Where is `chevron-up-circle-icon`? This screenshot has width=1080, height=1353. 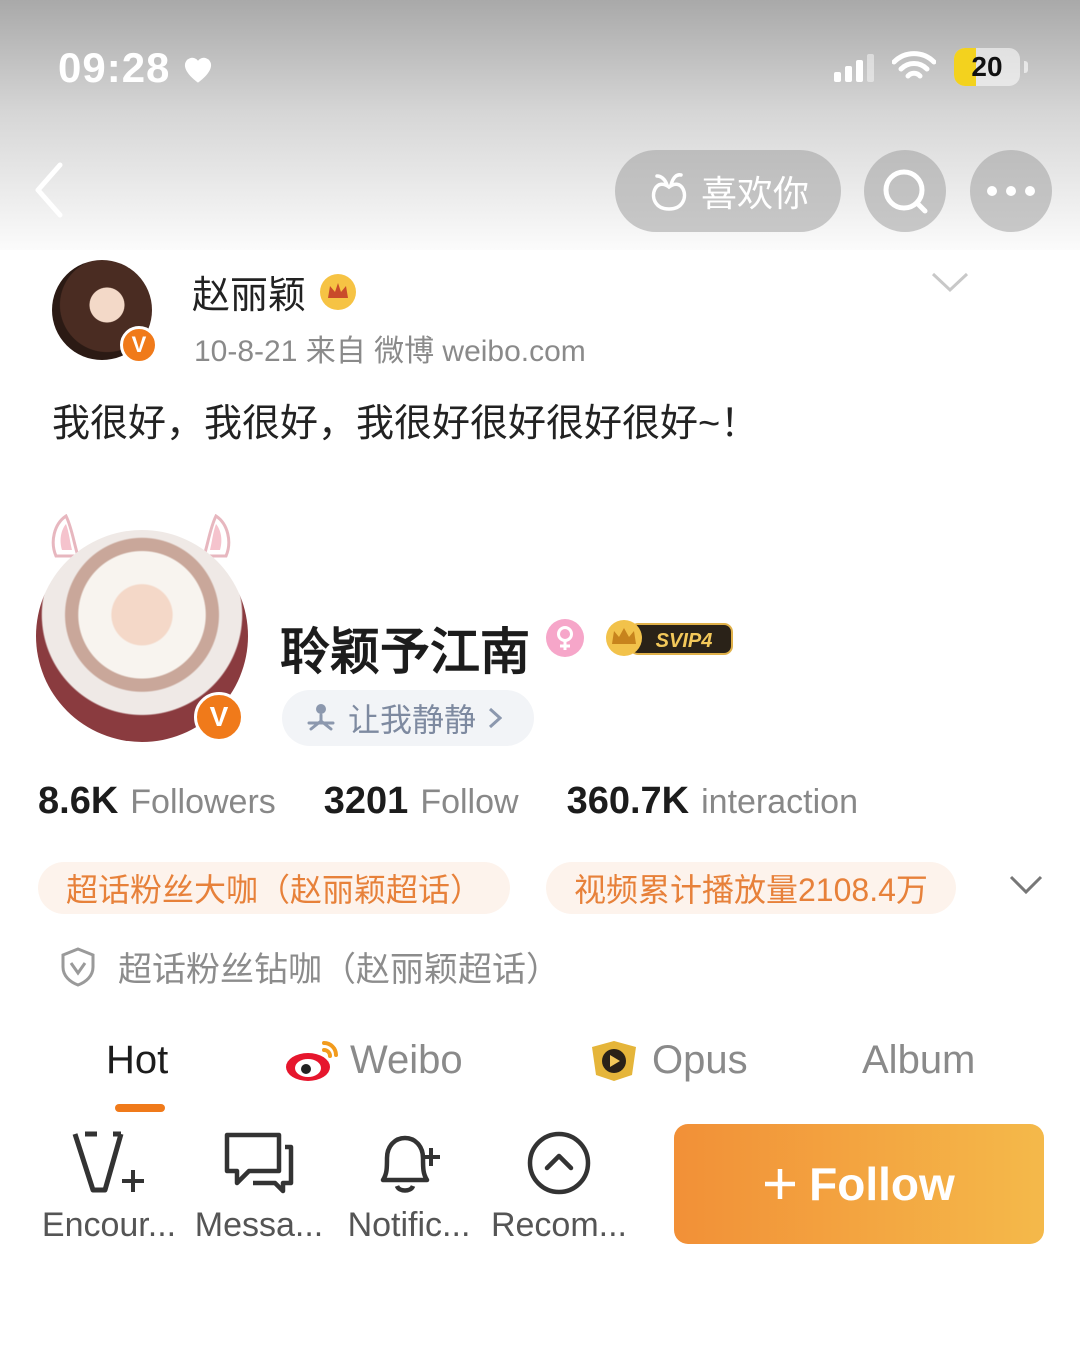 chevron-up-circle-icon is located at coordinates (559, 1163).